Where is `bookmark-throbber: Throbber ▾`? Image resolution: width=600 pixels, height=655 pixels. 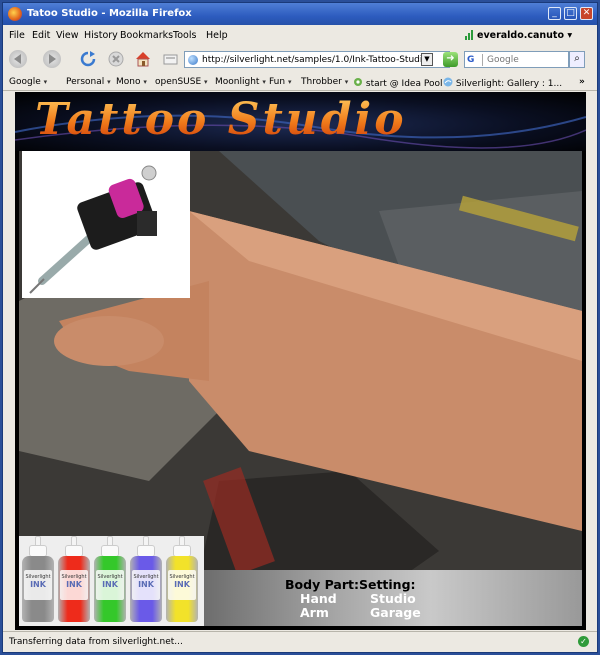
bookmark-throbber: Throbber ▾ is located at coordinates (324, 82).